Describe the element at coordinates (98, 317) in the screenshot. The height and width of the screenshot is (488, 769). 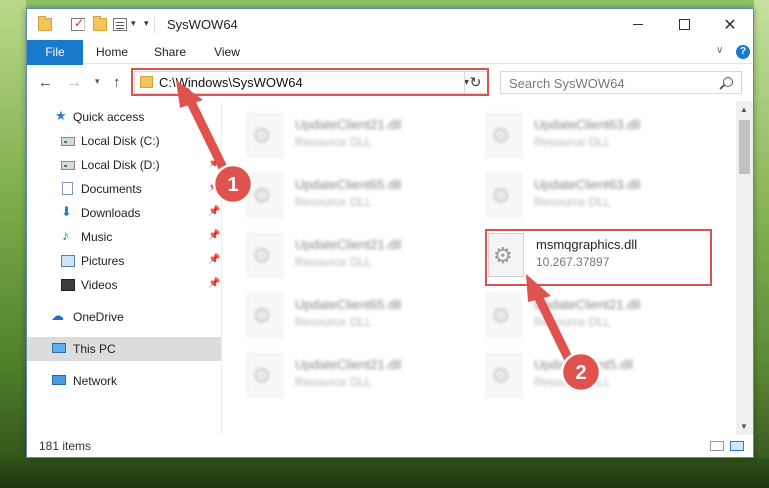
I see `sidebar-item-label: OneDrive` at that location.